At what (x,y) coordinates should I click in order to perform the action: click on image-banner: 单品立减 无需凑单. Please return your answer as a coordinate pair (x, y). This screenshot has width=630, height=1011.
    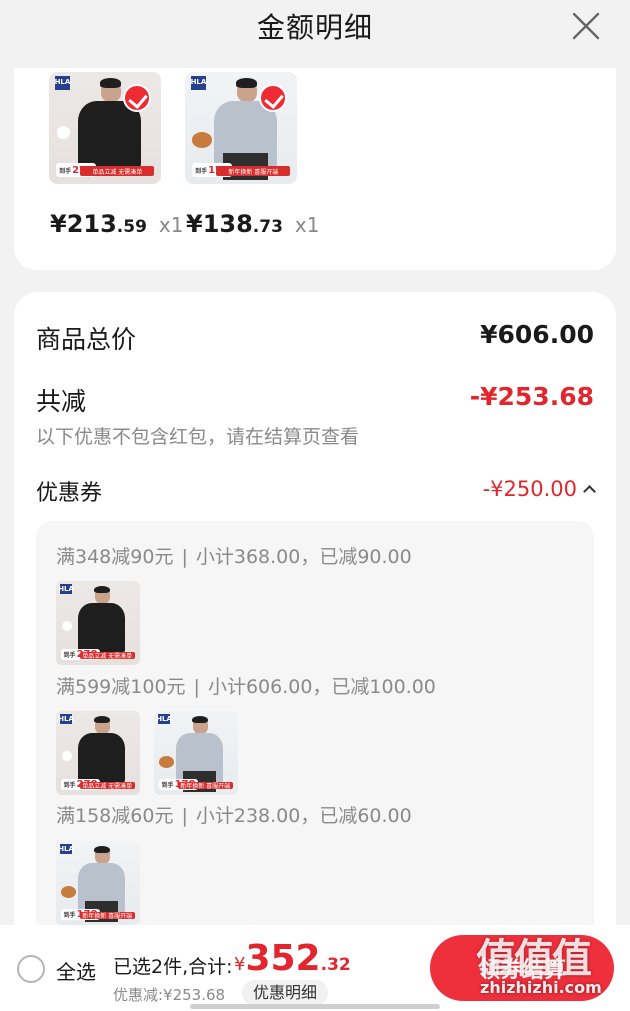
    Looking at the image, I should click on (117, 171).